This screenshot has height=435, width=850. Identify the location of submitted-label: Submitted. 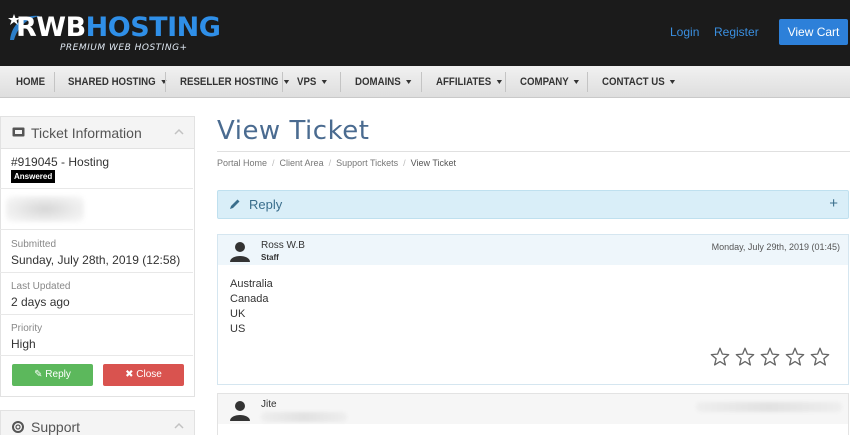
(34, 244).